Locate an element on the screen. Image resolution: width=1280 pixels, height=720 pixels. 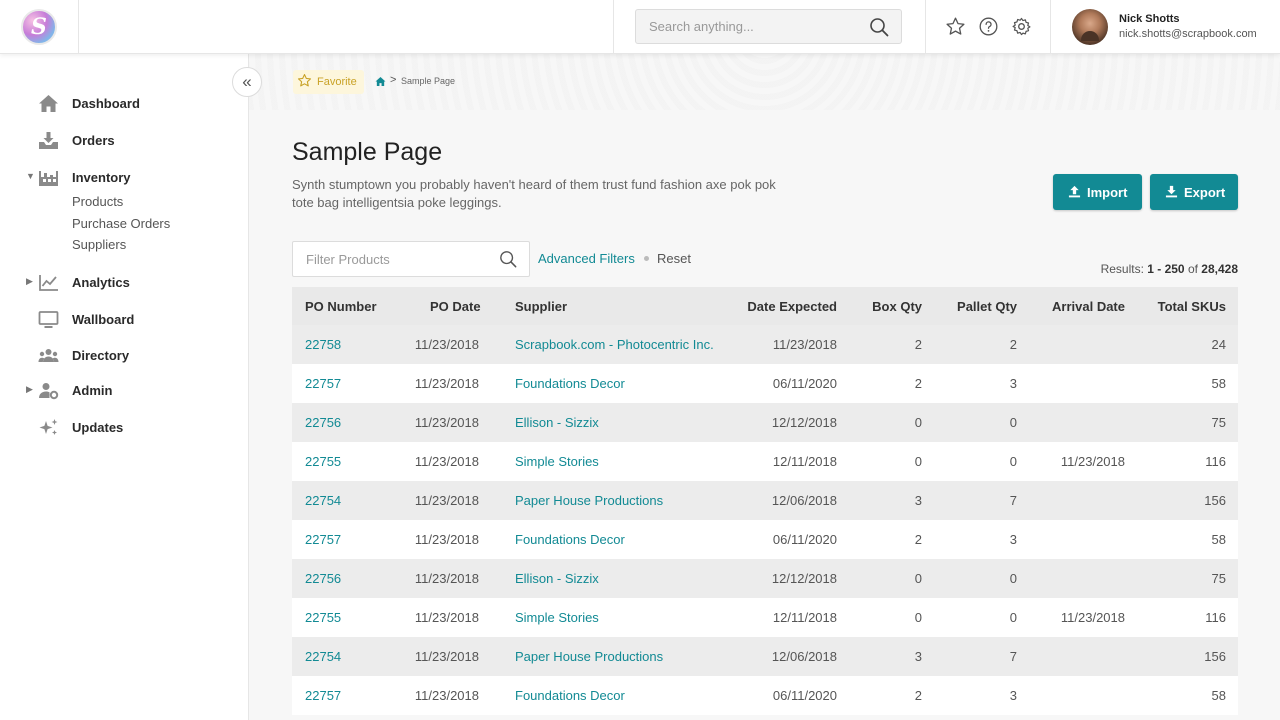
total-skus-cell: 24 is located at coordinates (1218, 344).